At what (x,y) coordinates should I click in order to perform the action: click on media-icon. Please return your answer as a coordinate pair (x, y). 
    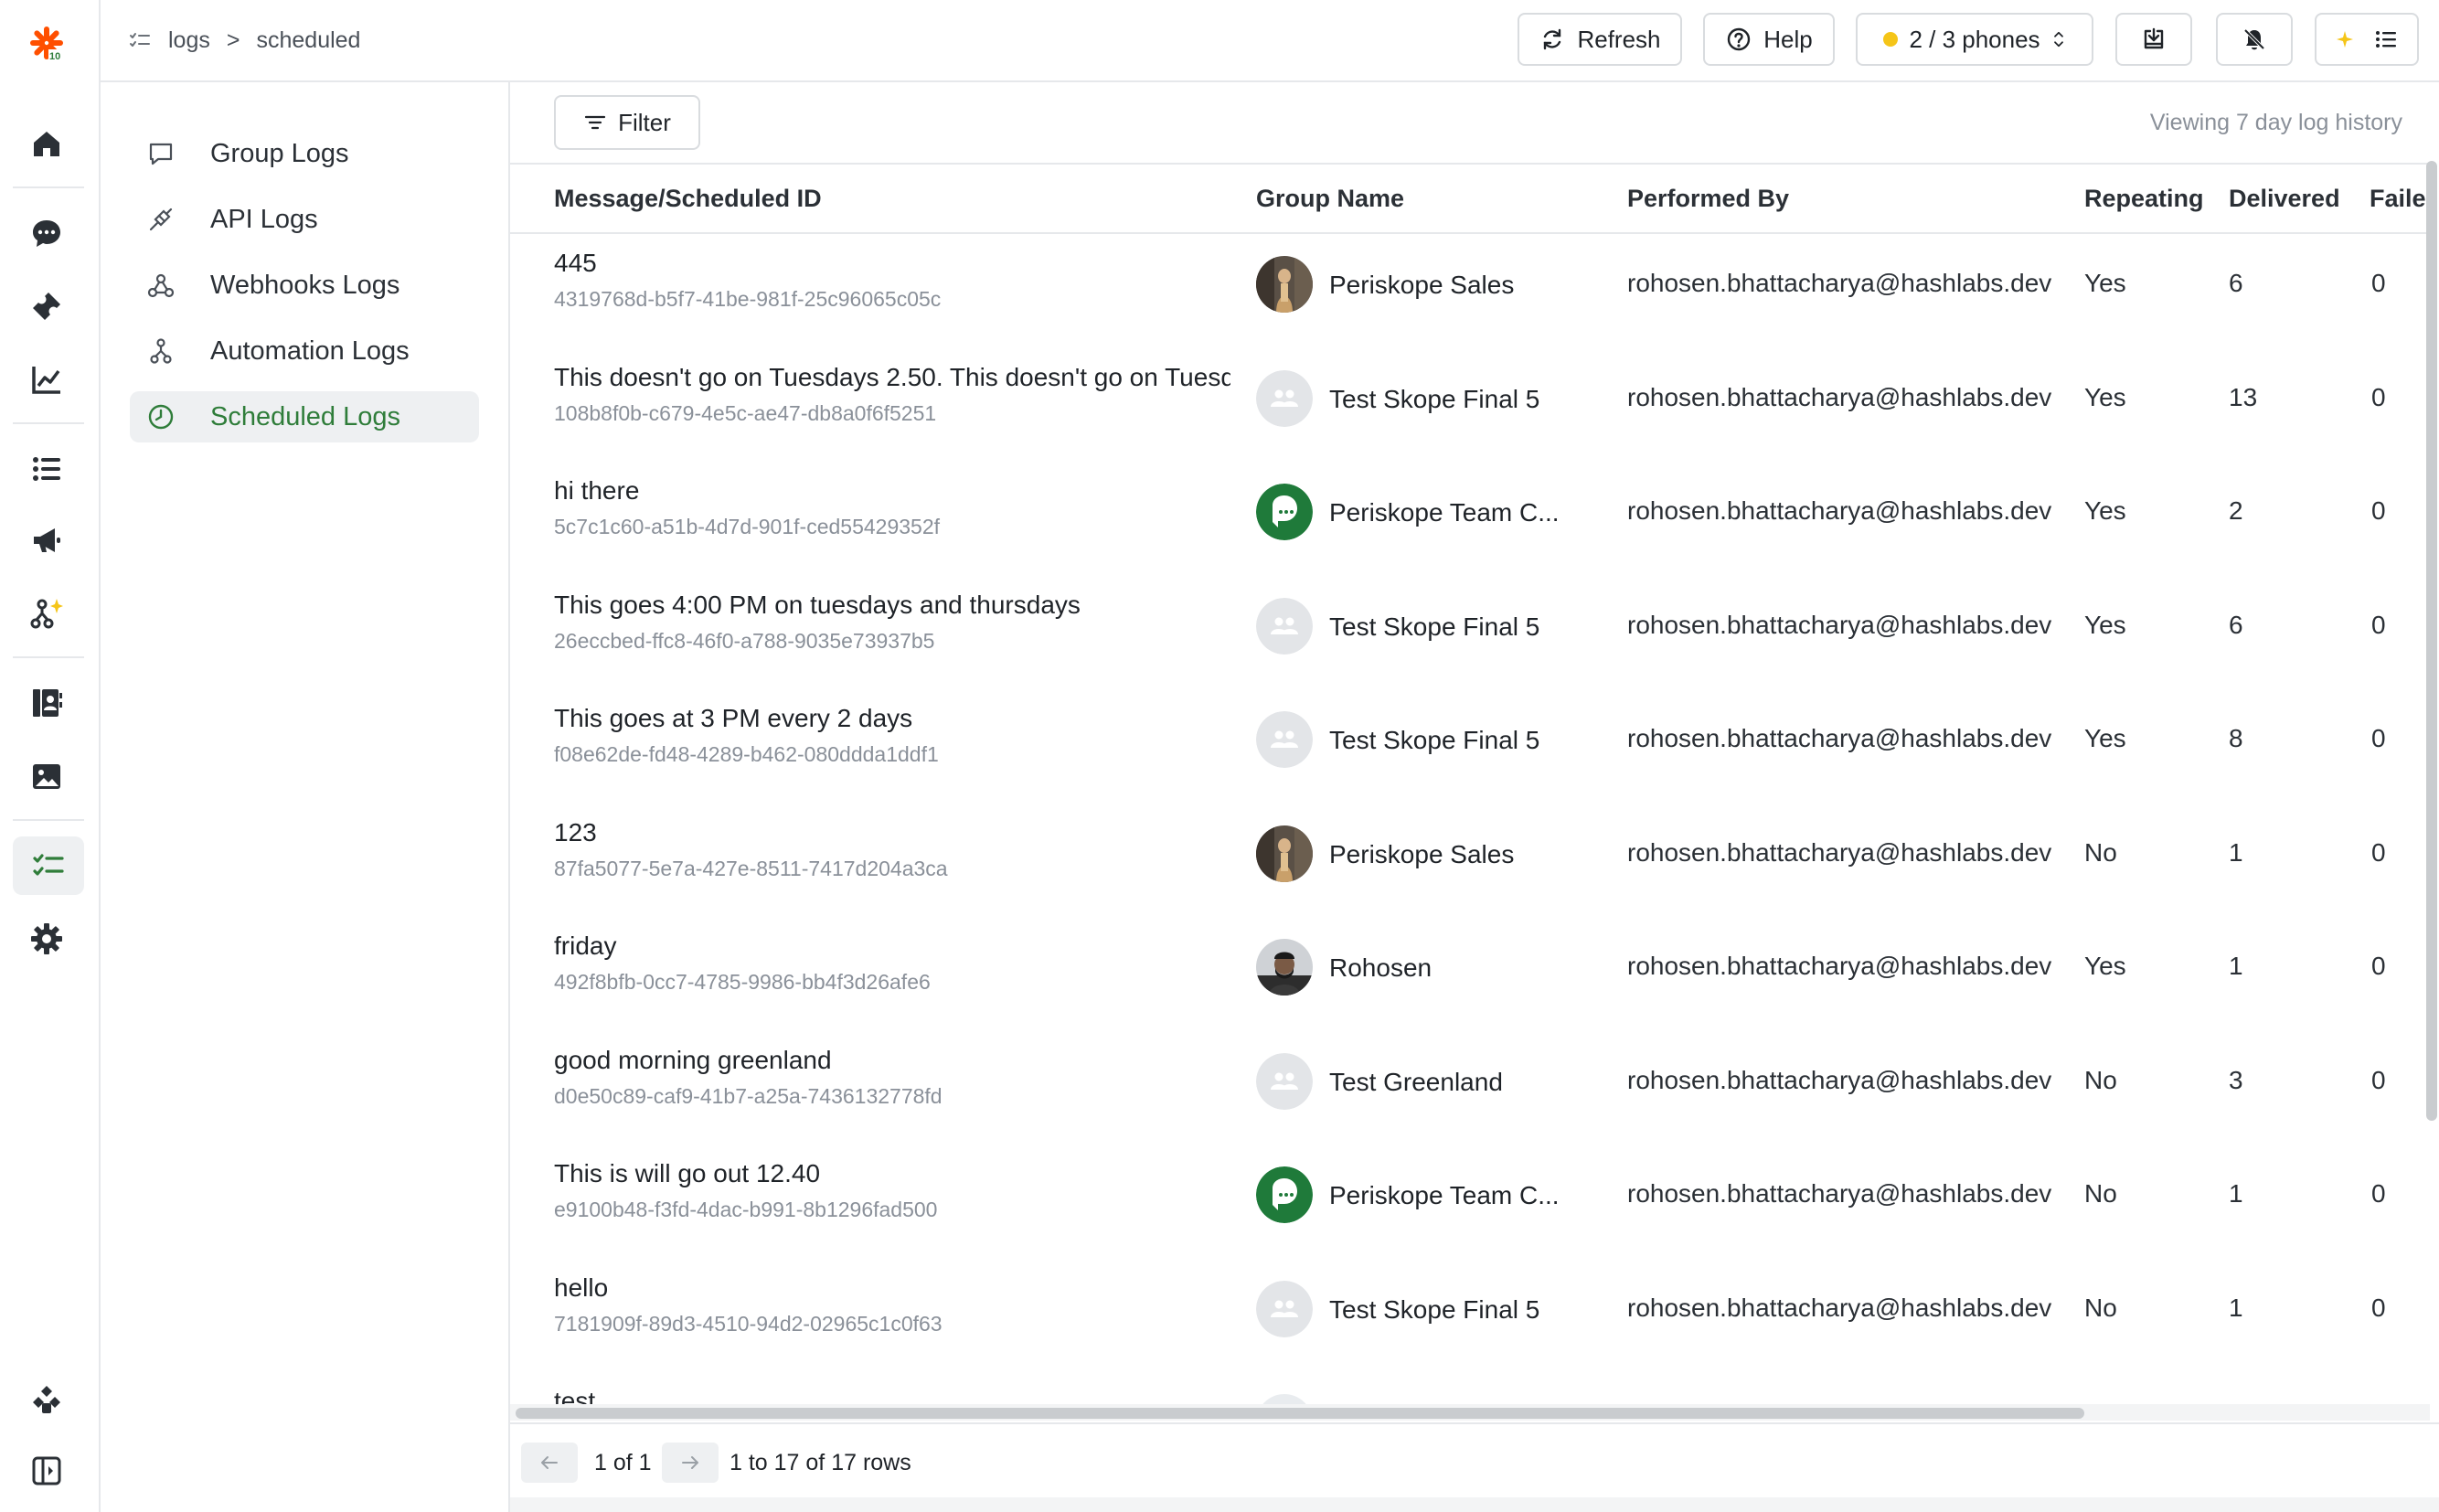
    Looking at the image, I should click on (46, 776).